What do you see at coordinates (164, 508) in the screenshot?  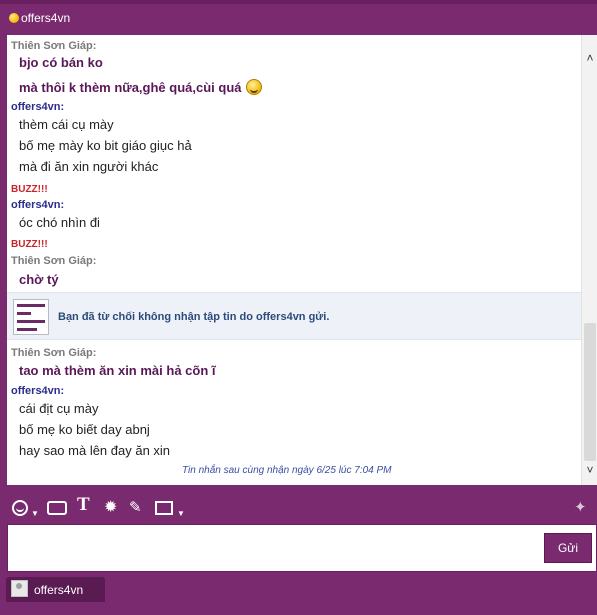 I see `photo-share-icon` at bounding box center [164, 508].